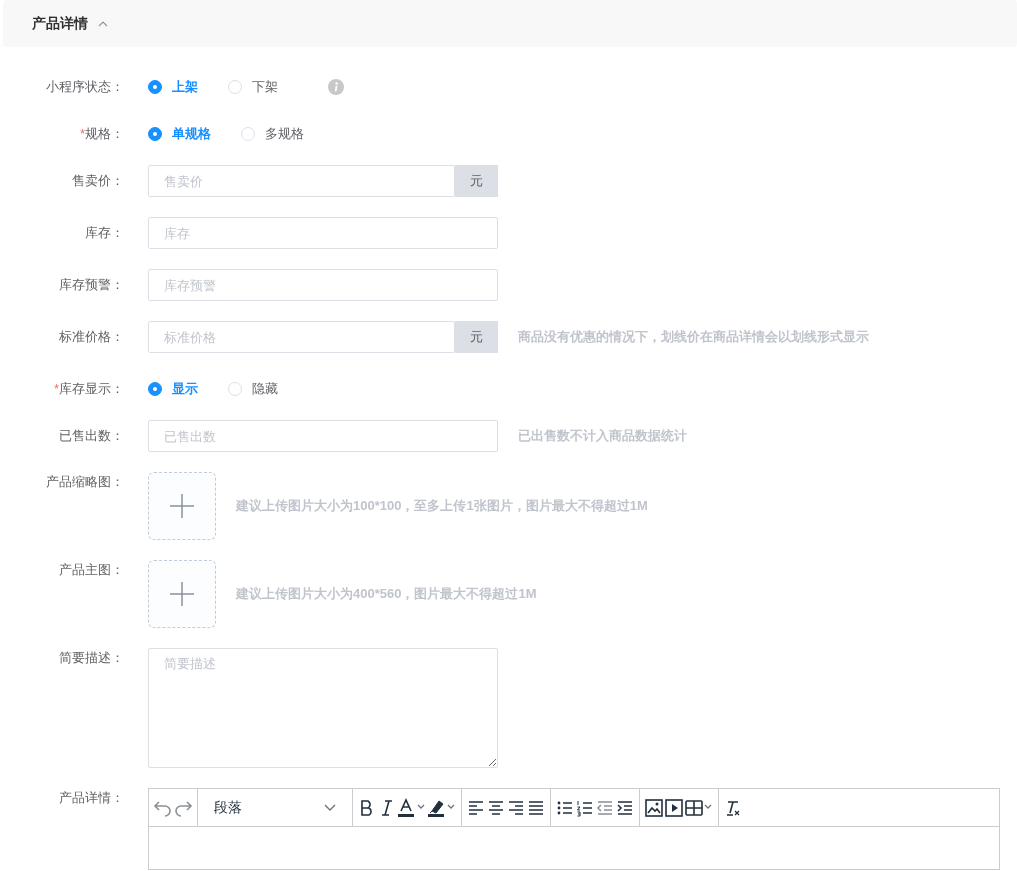 Image resolution: width=1017 pixels, height=871 pixels. I want to click on radio-option: 多规格, so click(272, 134).